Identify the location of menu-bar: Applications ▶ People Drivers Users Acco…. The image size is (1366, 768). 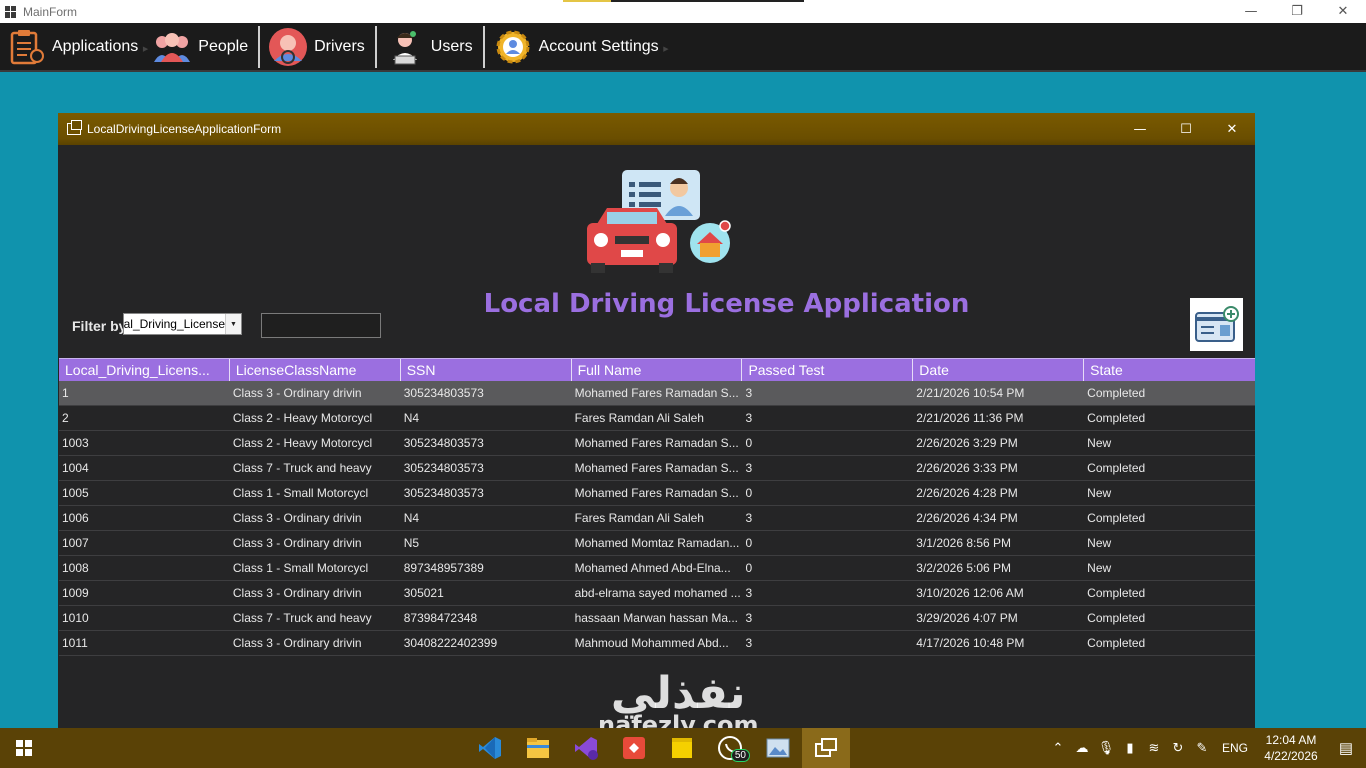
(683, 47).